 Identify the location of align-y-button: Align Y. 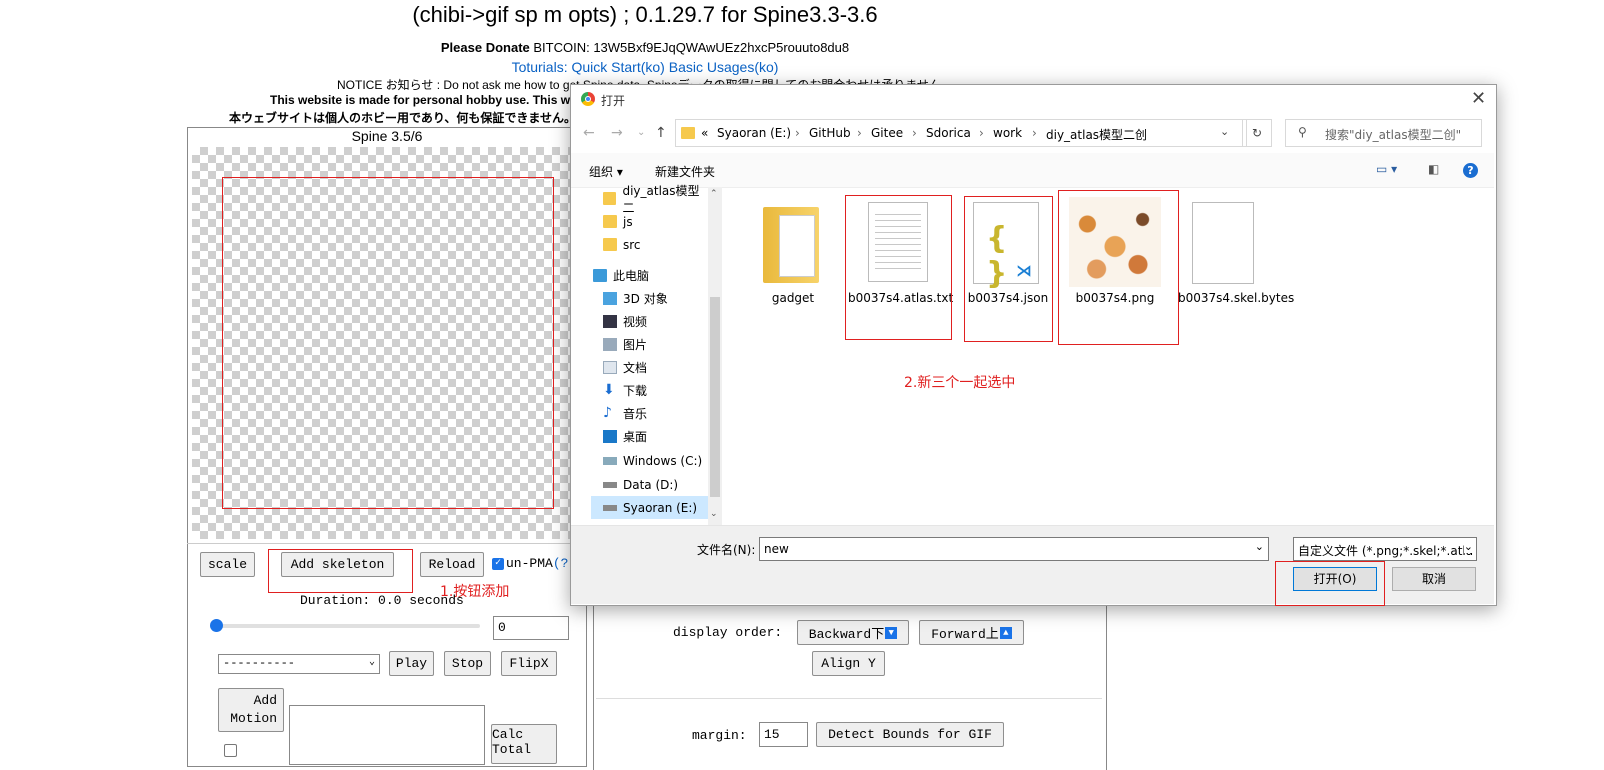
(848, 663).